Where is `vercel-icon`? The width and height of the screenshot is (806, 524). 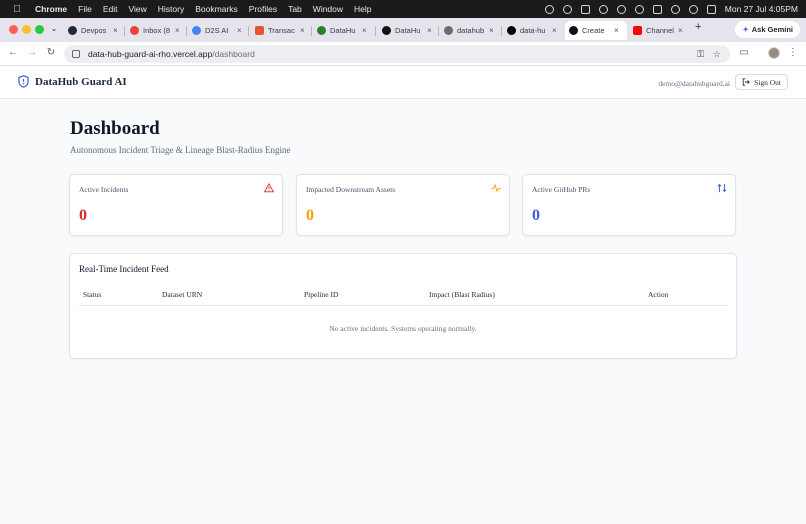 vercel-icon is located at coordinates (511, 30).